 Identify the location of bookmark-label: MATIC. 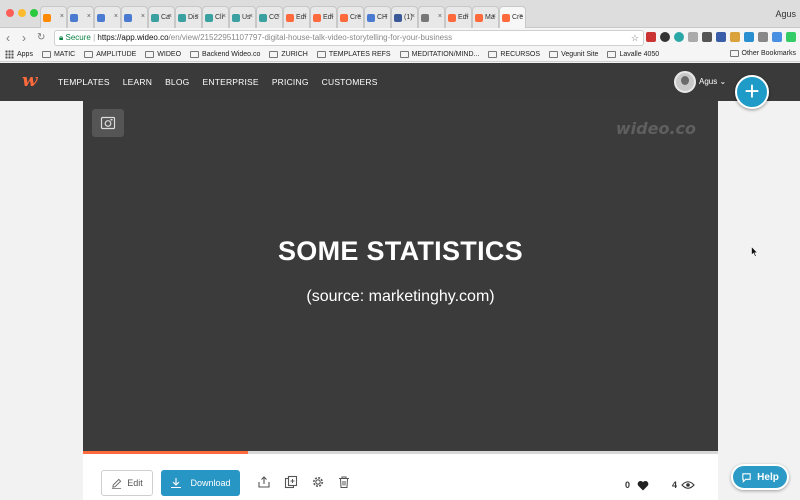
(64, 54).